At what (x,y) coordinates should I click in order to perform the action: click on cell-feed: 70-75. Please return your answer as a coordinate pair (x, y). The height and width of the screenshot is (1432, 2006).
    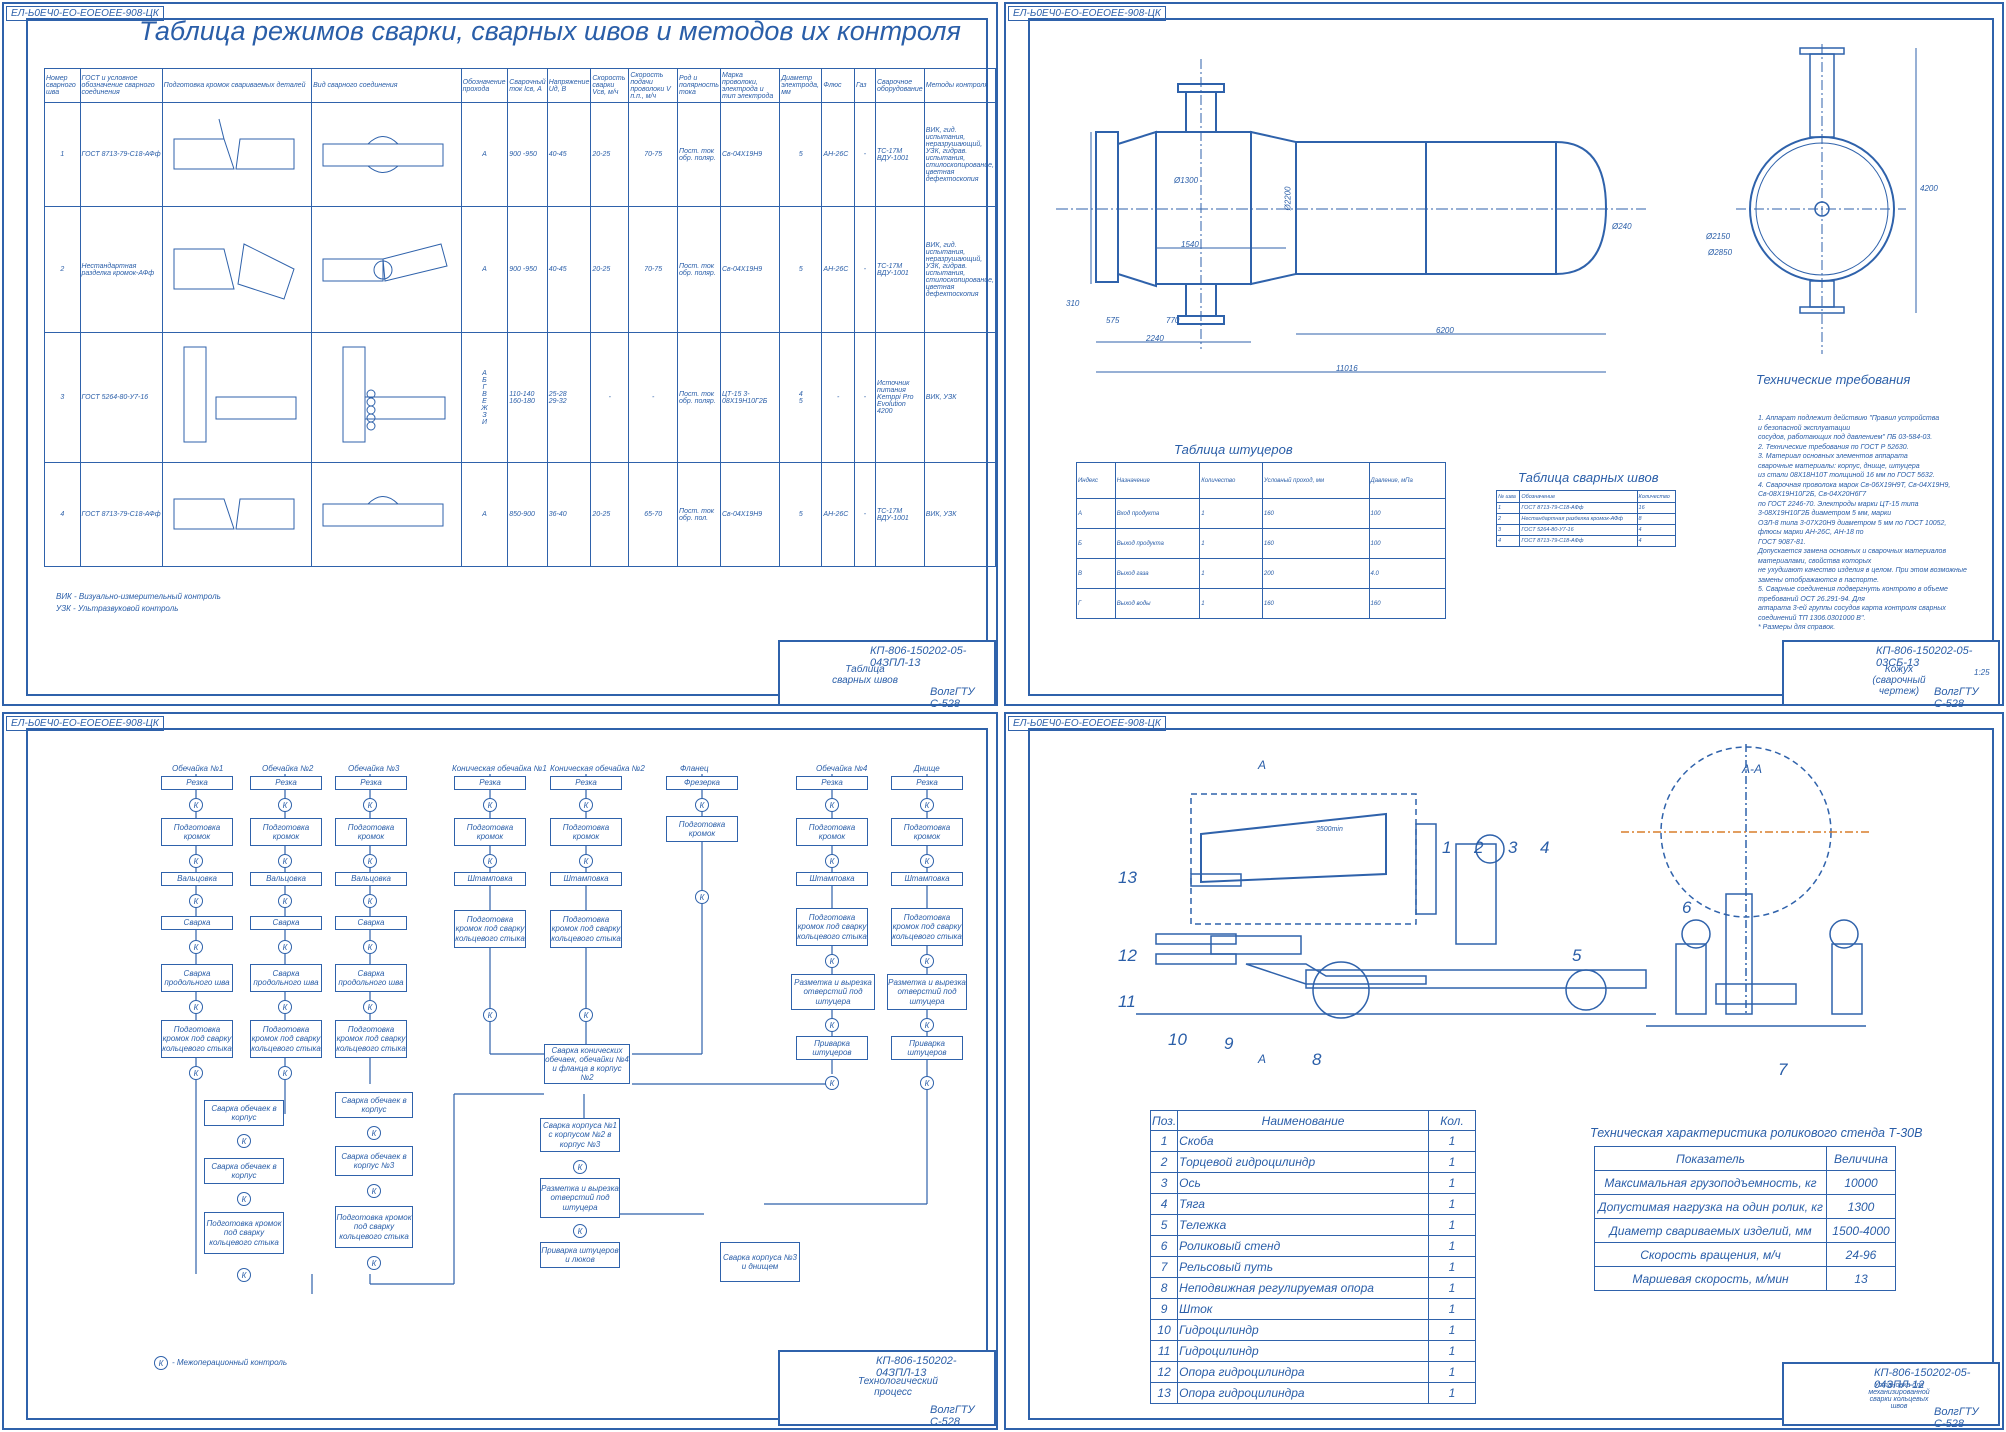
    Looking at the image, I should click on (653, 269).